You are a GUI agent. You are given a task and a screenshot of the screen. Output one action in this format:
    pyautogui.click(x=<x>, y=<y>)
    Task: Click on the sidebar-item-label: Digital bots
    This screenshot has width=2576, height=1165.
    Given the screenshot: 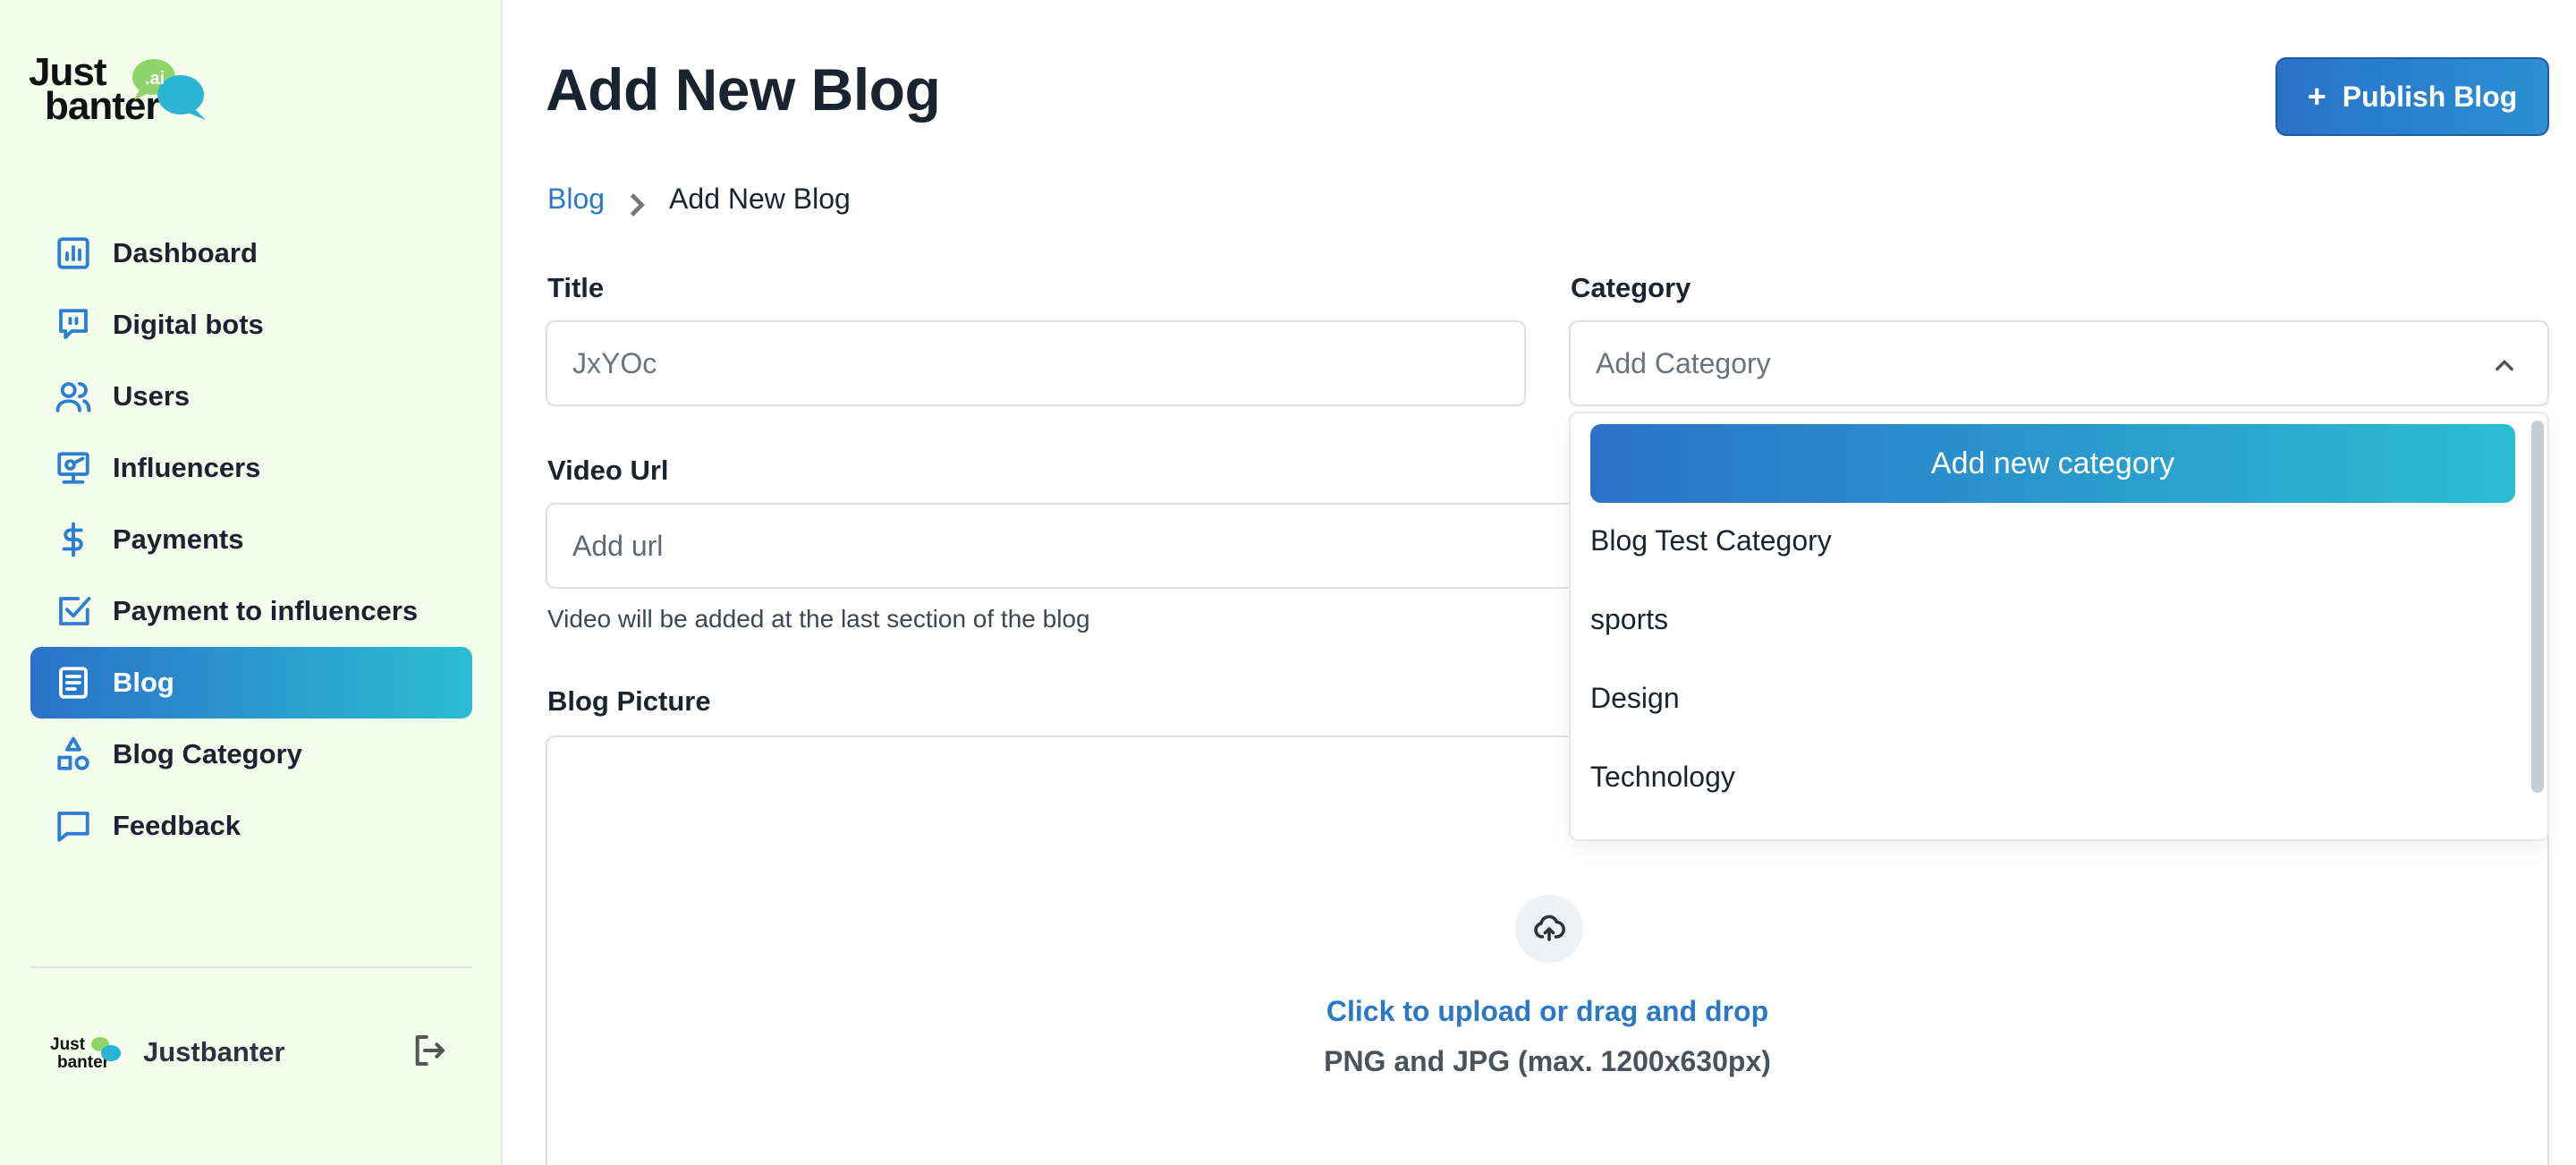 What is the action you would take?
    pyautogui.click(x=188, y=325)
    